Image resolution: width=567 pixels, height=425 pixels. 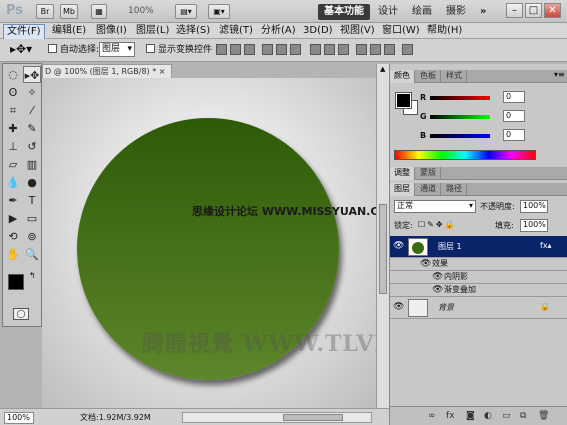 I want to click on align-vcenter-icon, so click(x=235, y=49).